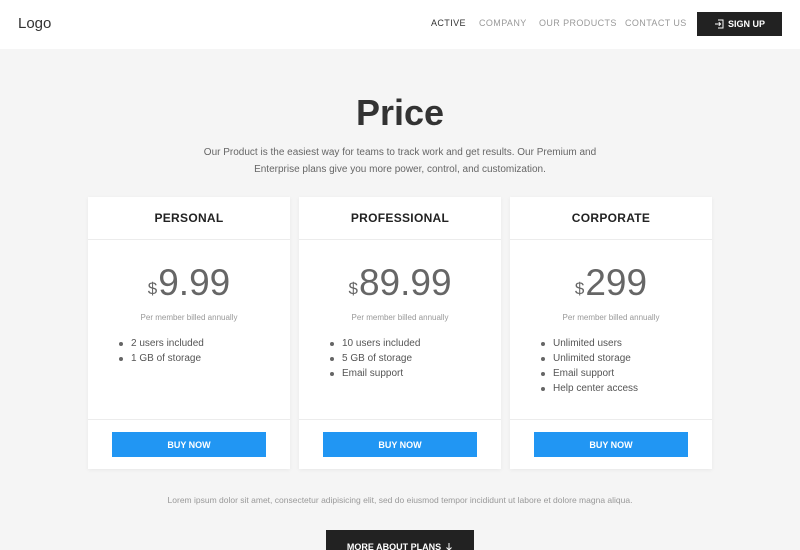 Image resolution: width=800 pixels, height=550 pixels. I want to click on feature-item: 2 users included, so click(161, 343).